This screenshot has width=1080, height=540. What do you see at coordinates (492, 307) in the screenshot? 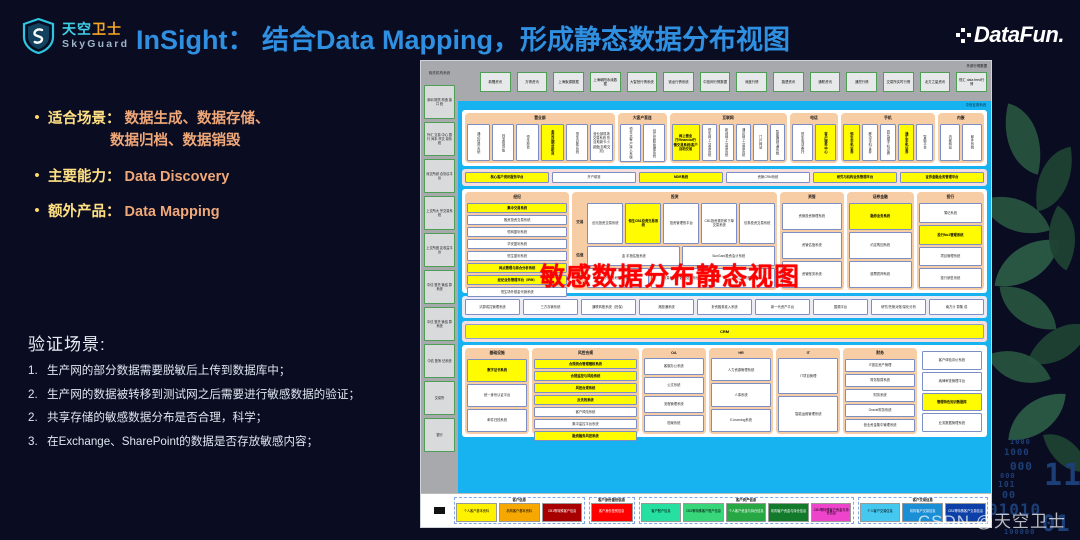
I see `system-box: 清算成控管理系统` at bounding box center [492, 307].